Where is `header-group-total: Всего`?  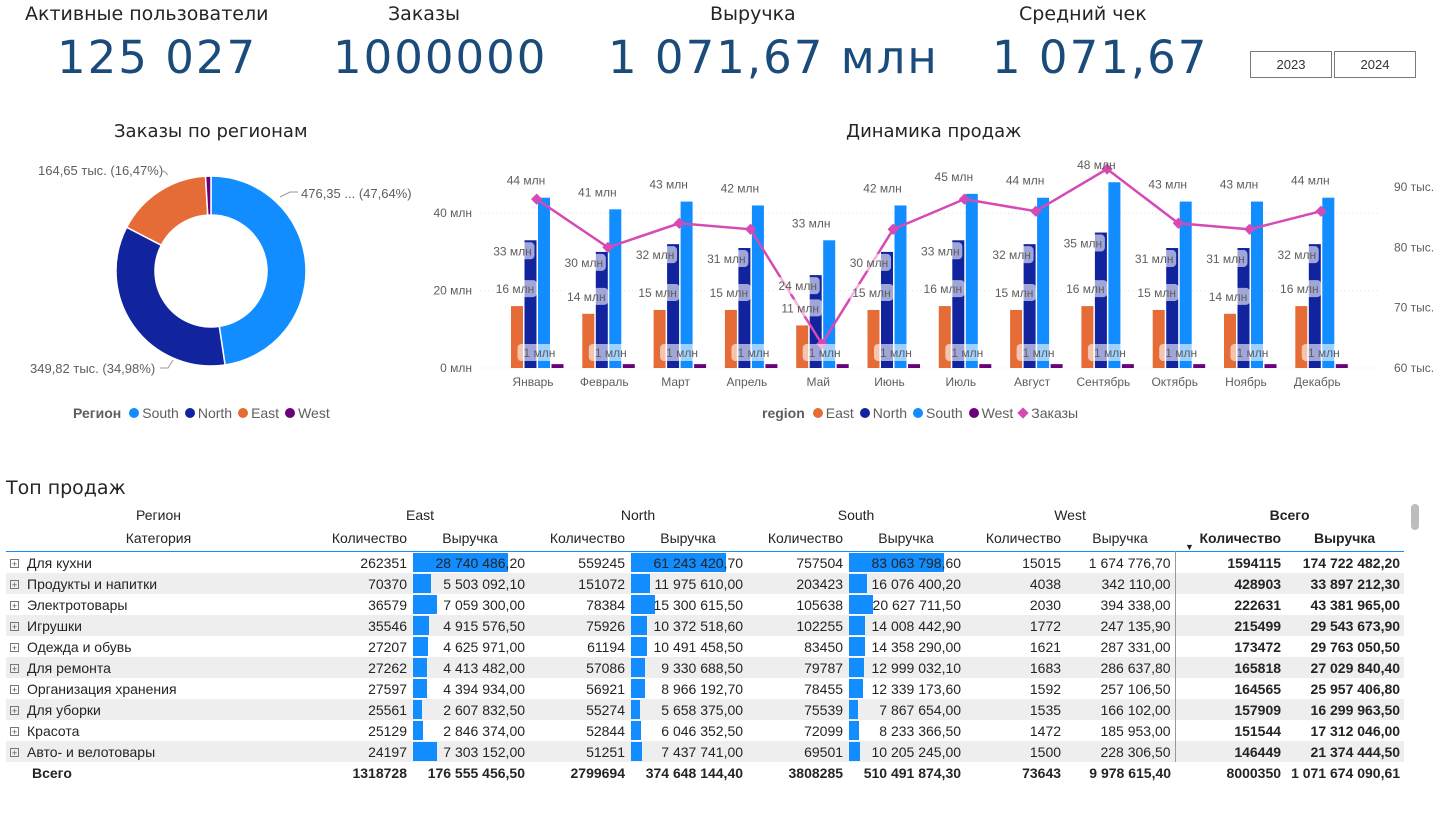
header-group-total: Всего is located at coordinates (1289, 514).